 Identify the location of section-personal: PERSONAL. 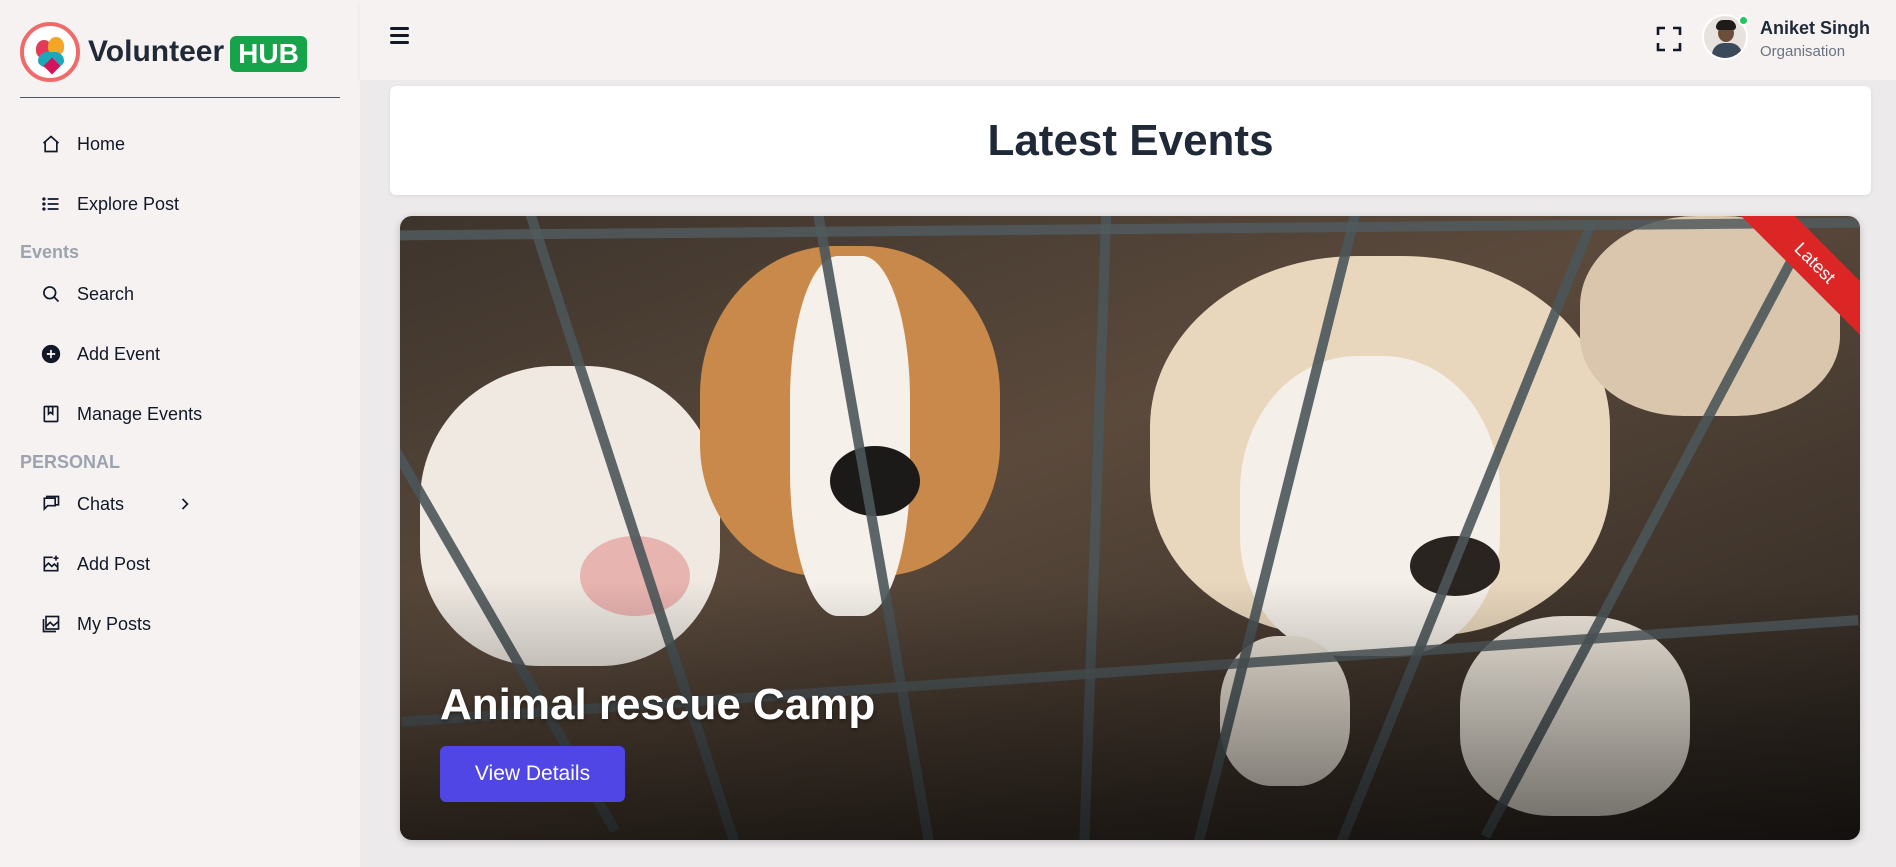
(70, 462).